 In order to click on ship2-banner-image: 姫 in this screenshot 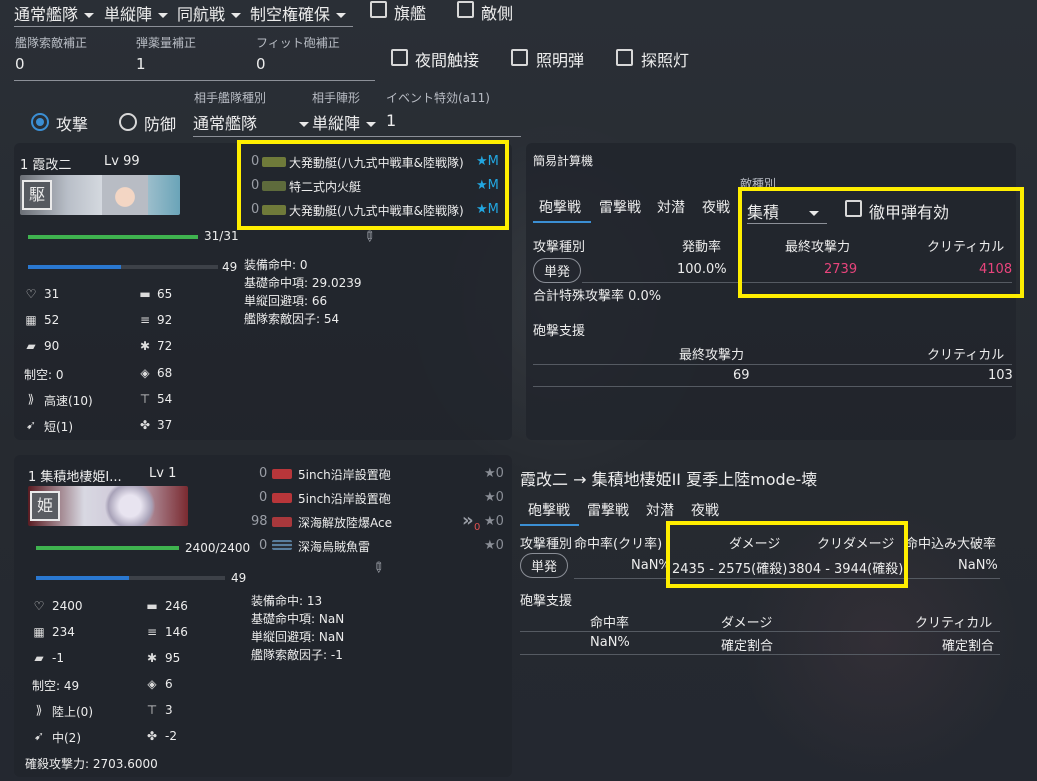, I will do `click(108, 506)`.